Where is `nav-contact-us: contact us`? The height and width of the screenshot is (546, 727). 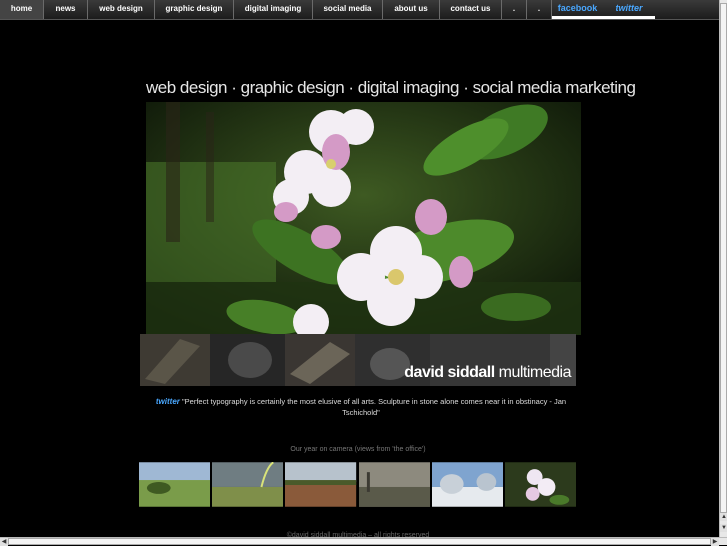
nav-contact-us: contact us is located at coordinates (471, 9).